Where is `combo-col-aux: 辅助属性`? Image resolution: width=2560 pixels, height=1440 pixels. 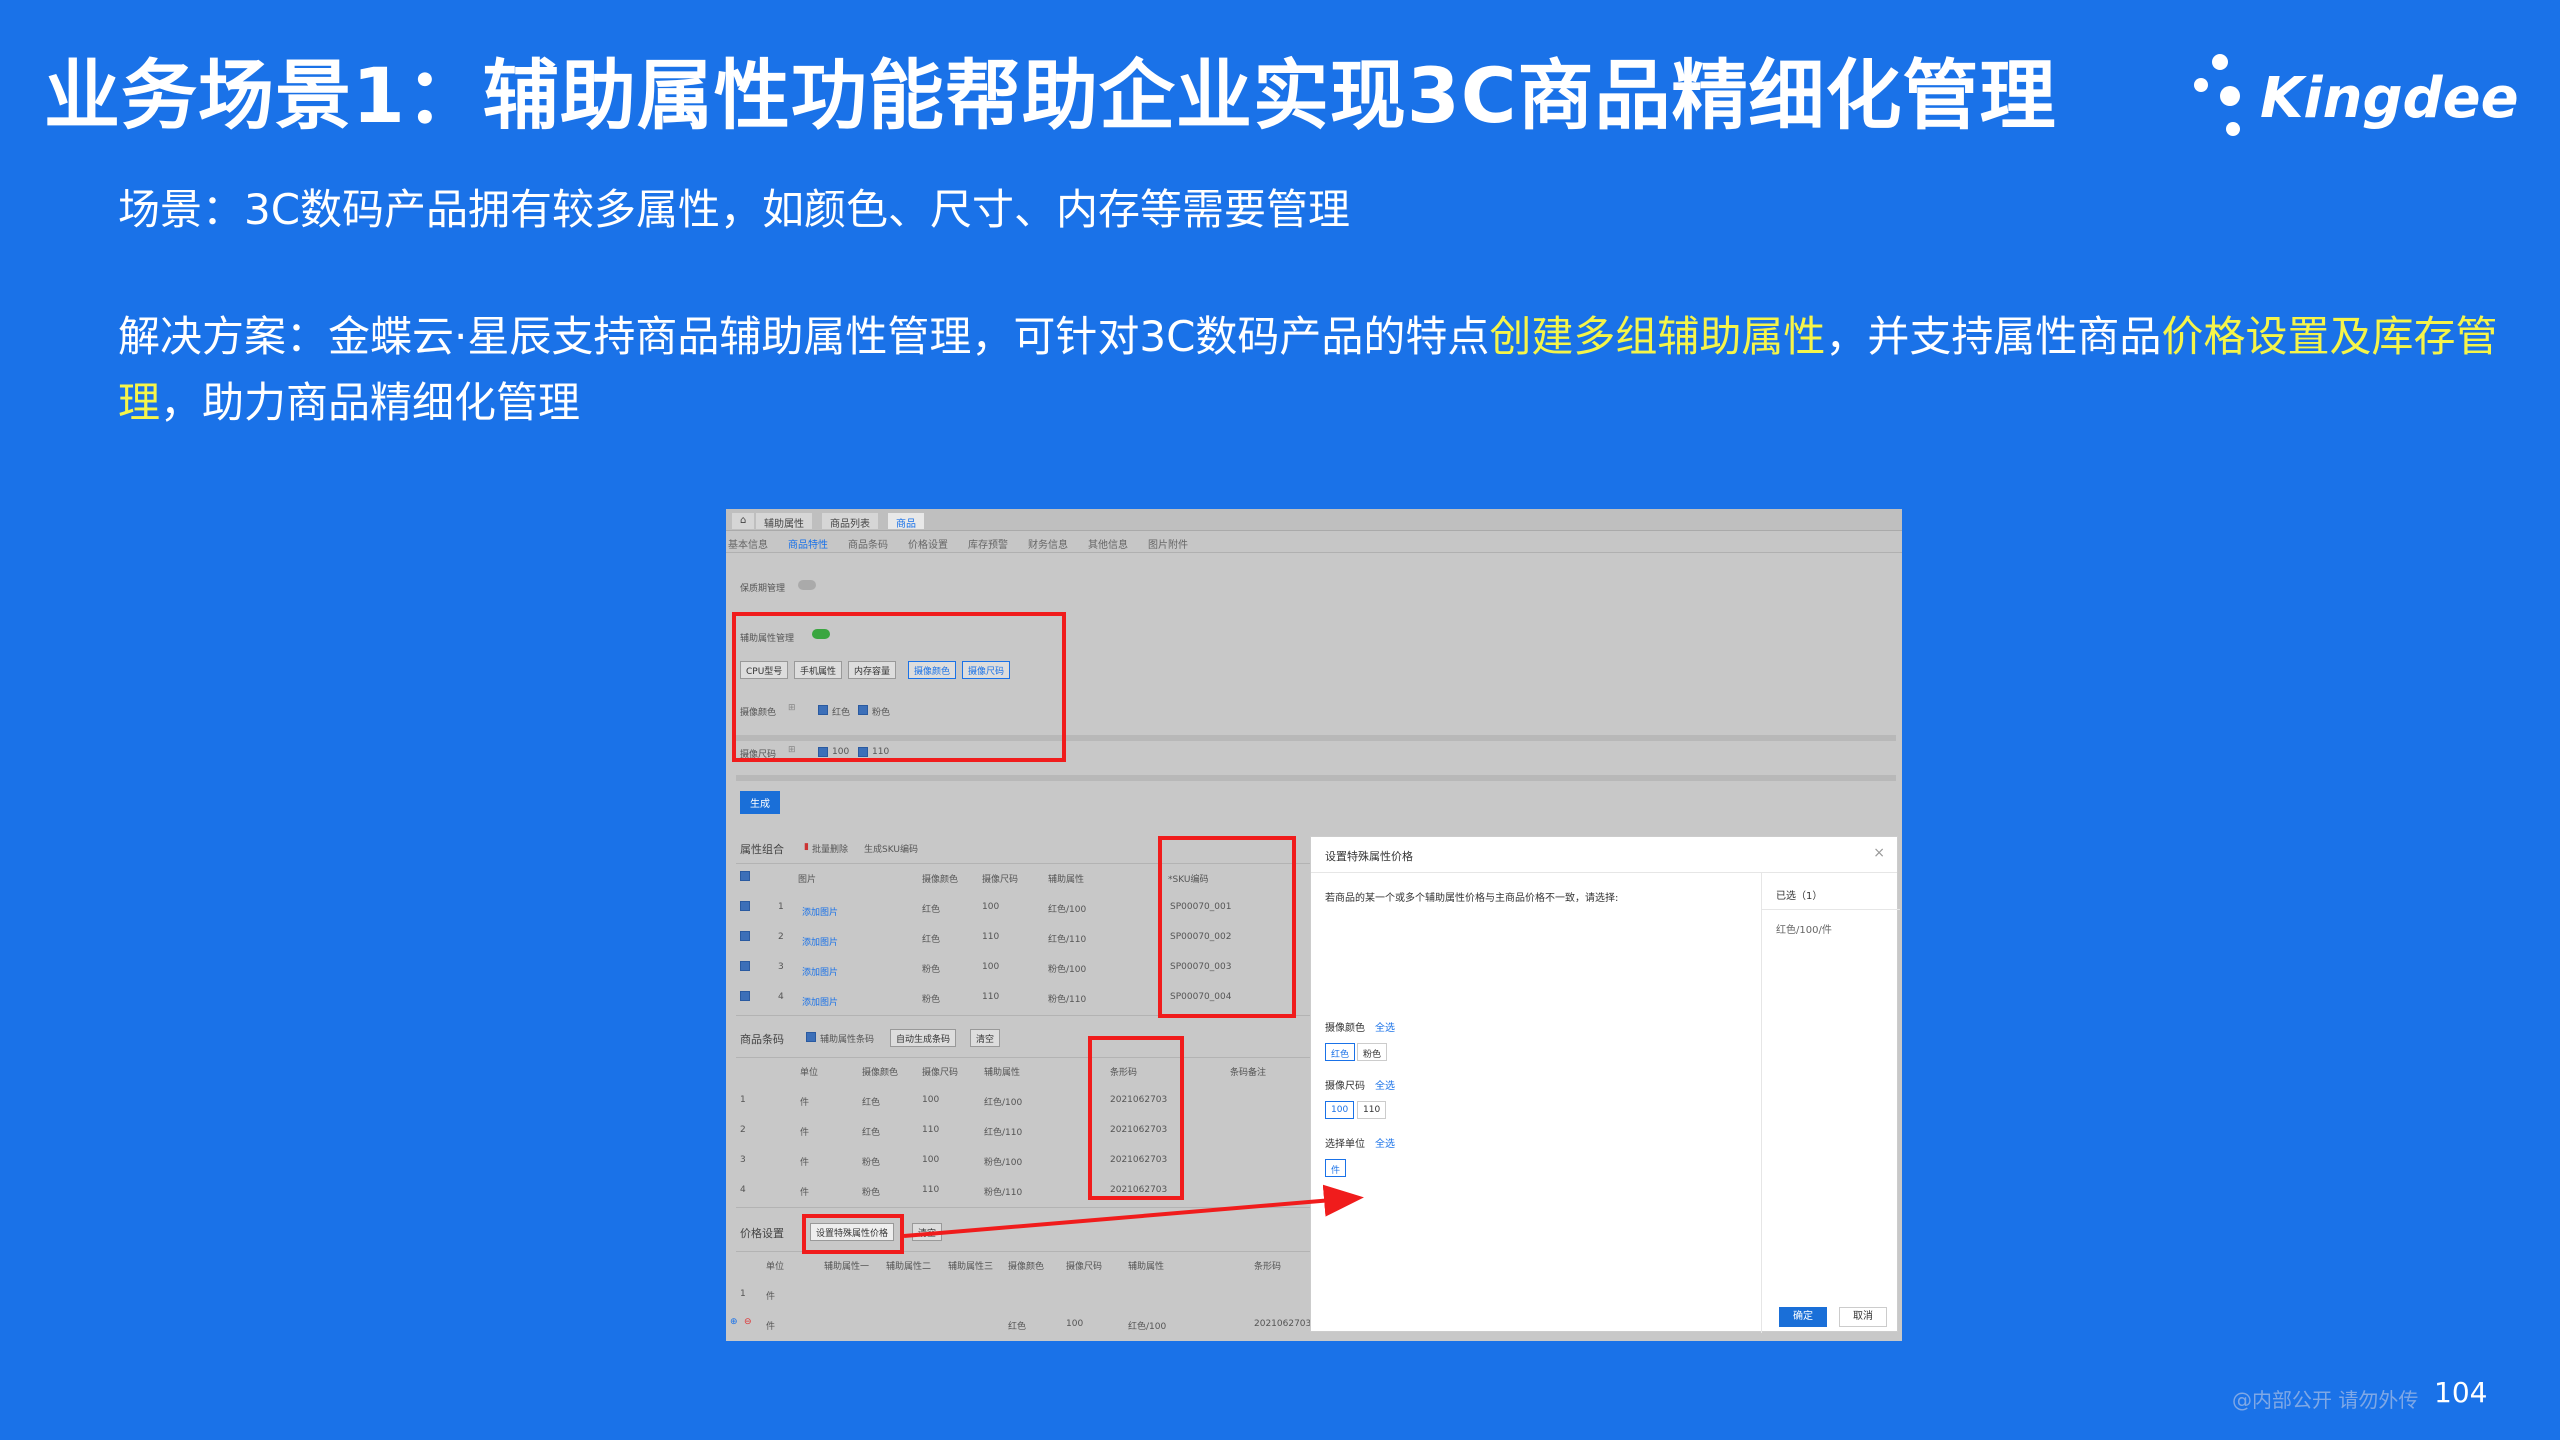 combo-col-aux: 辅助属性 is located at coordinates (1066, 880).